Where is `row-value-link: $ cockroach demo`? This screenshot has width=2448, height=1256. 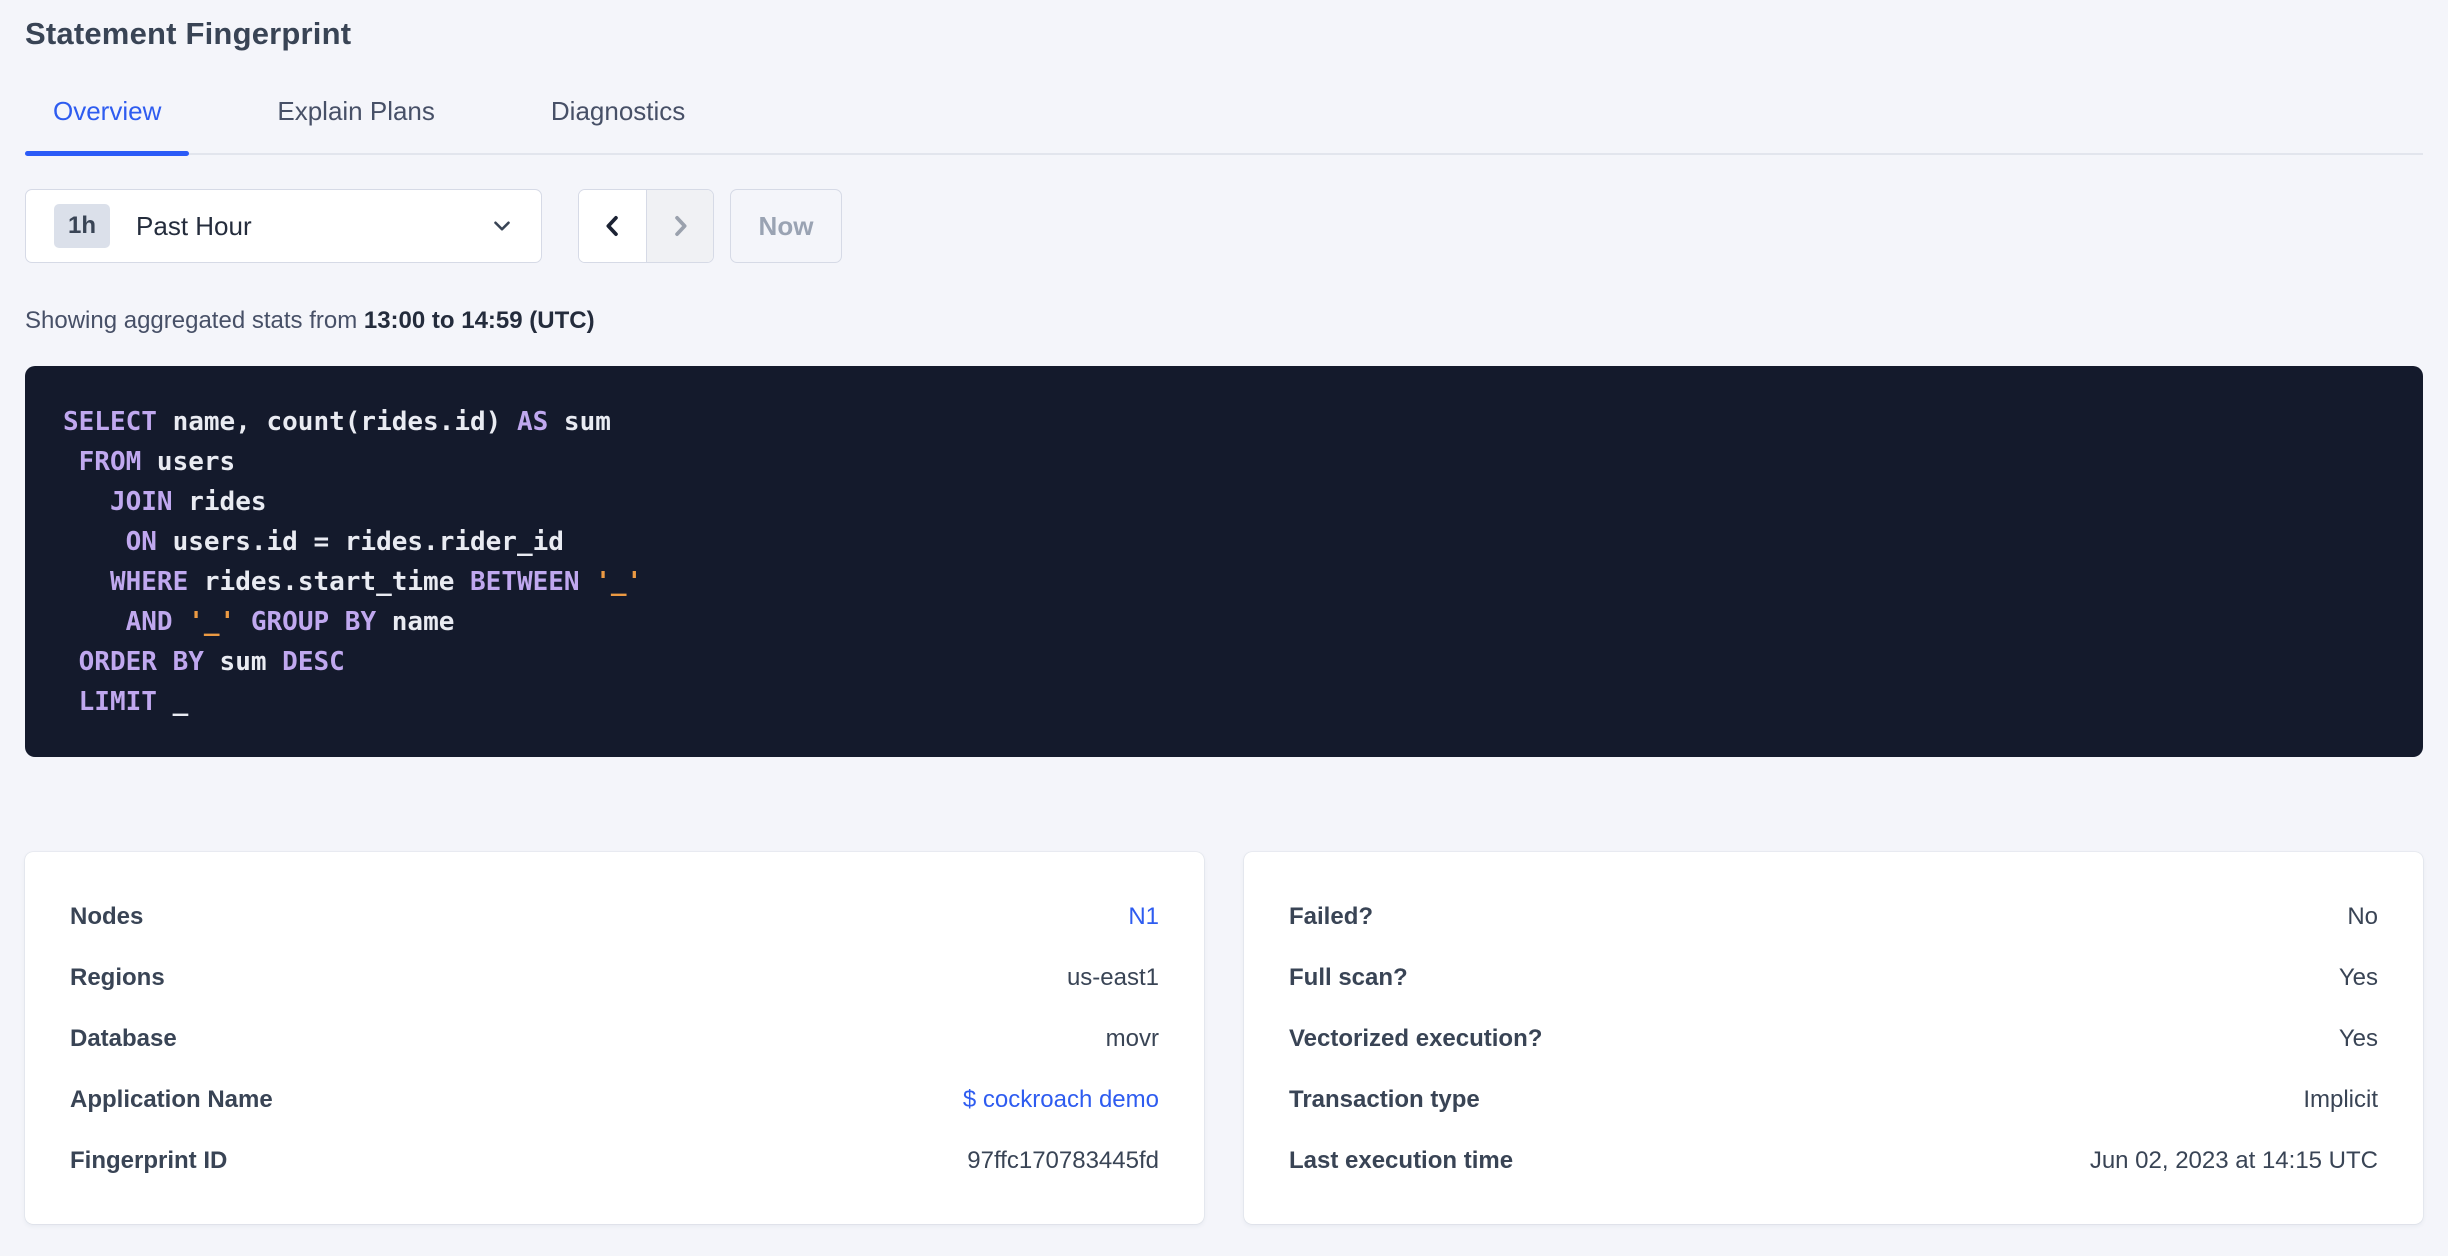
row-value-link: $ cockroach demo is located at coordinates (1061, 1100).